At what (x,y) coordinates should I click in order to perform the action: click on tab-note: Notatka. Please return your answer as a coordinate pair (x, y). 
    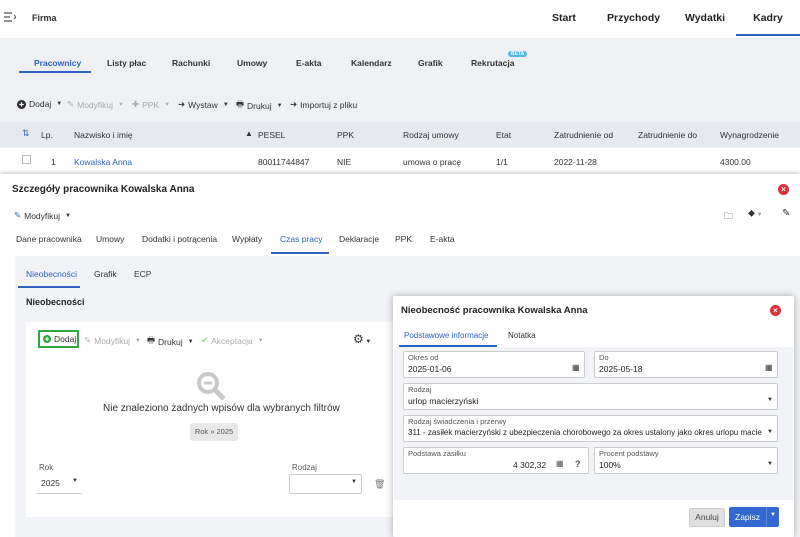
    Looking at the image, I should click on (522, 335).